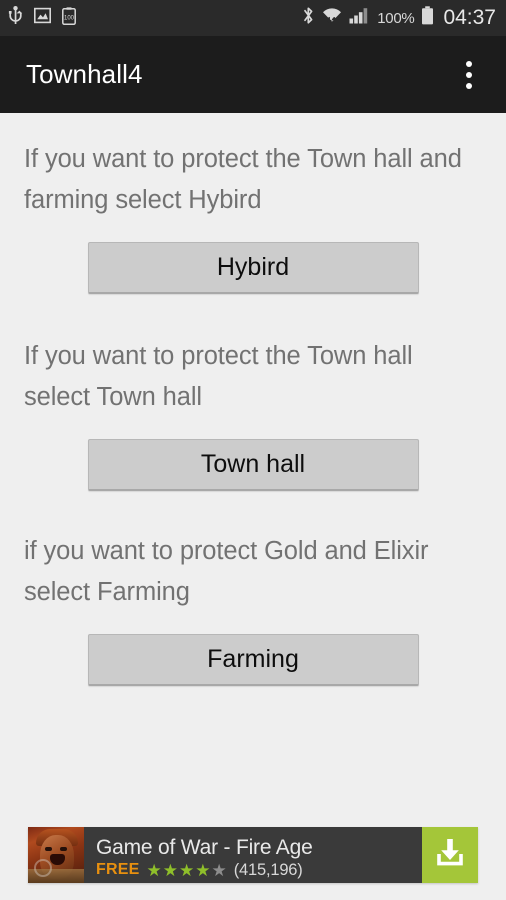 Image resolution: width=506 pixels, height=900 pixels. I want to click on battery-percent-label: 100%, so click(396, 18).